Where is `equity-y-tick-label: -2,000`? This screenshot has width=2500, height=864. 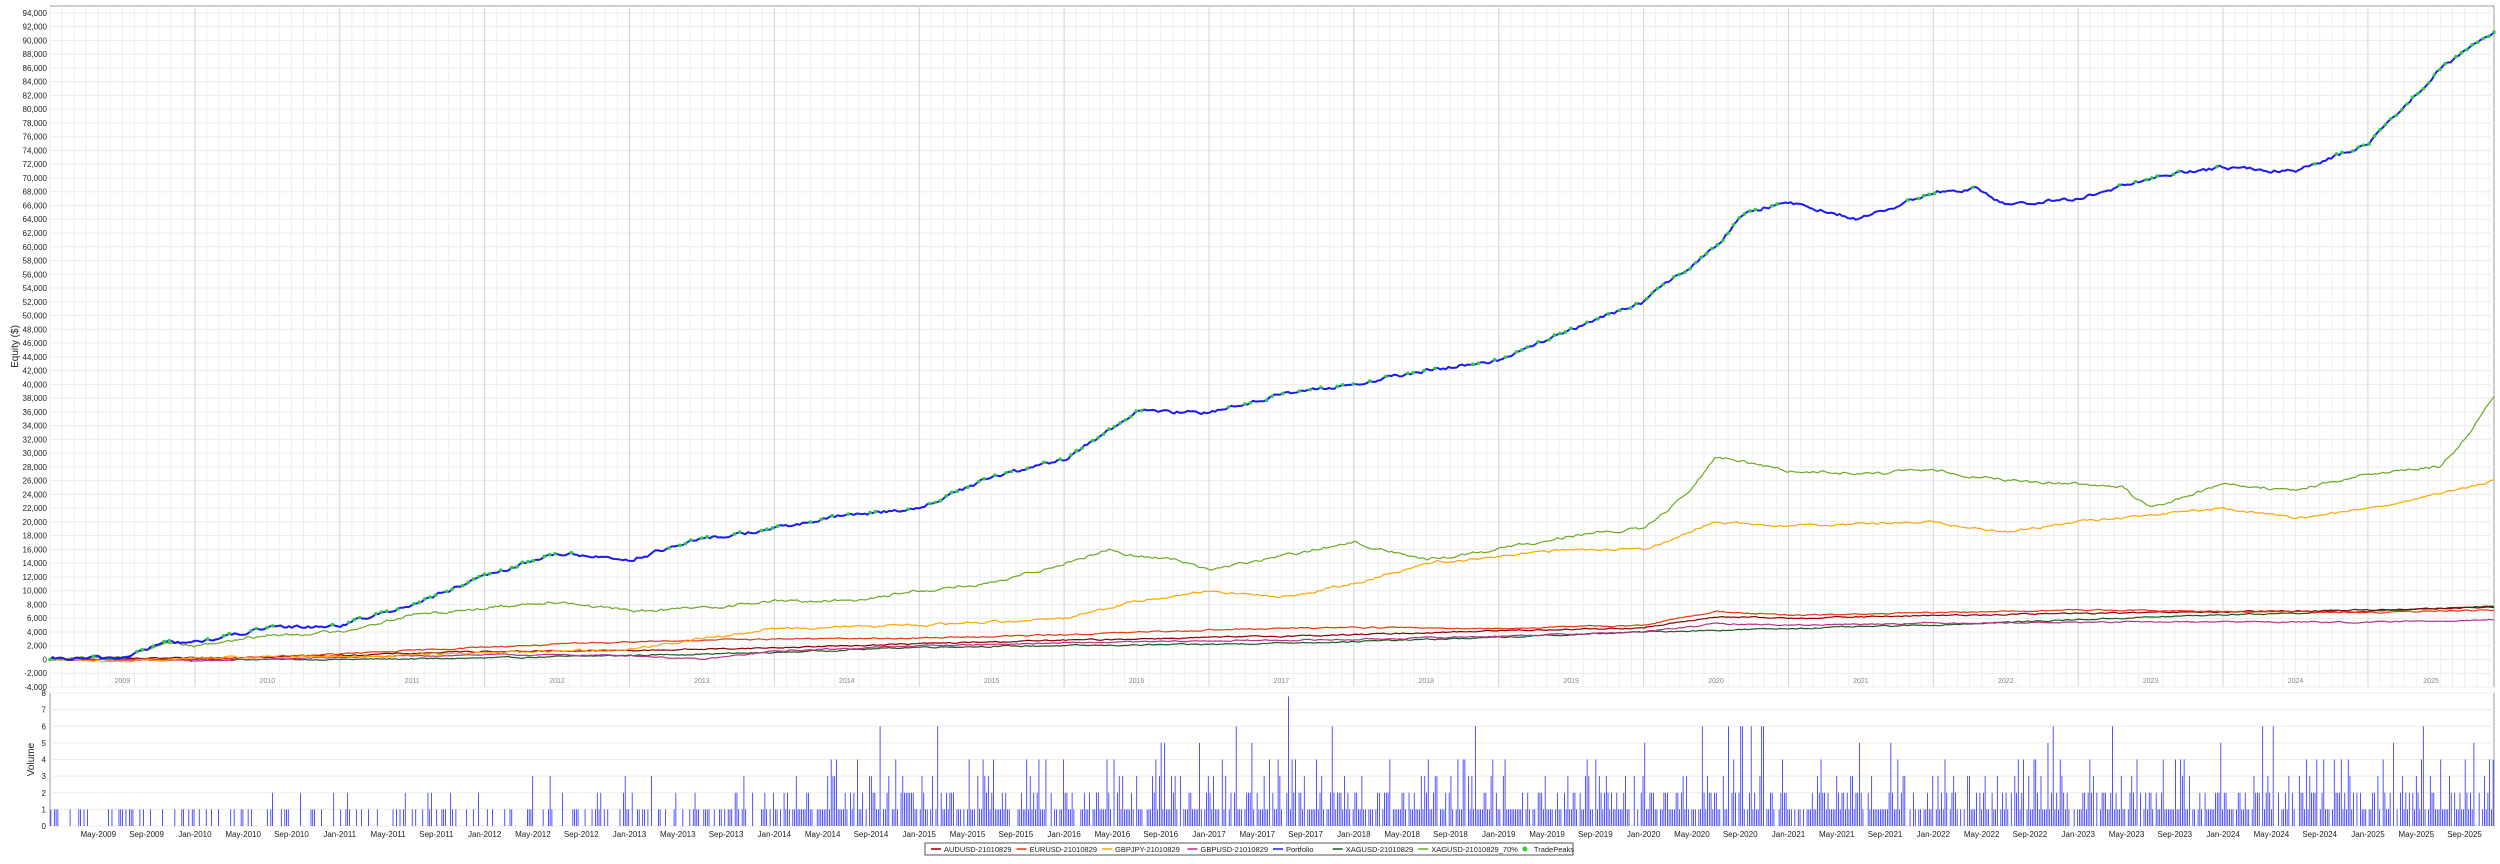 equity-y-tick-label: -2,000 is located at coordinates (35, 673).